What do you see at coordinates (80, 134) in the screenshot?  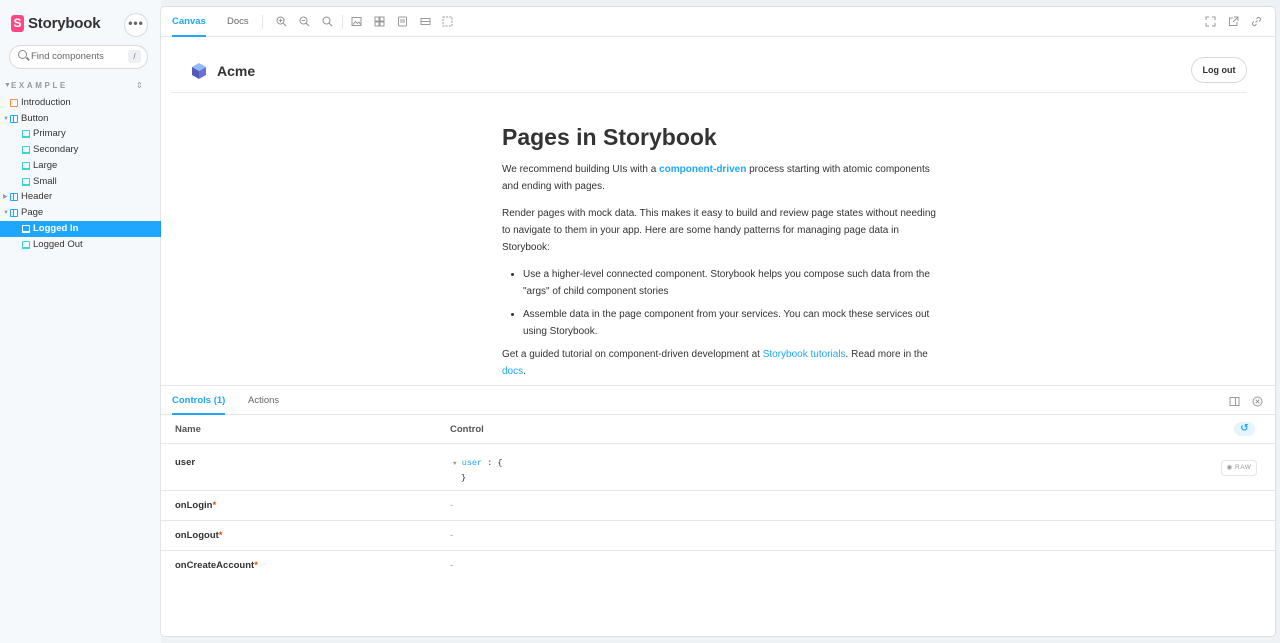 I see `sidebar-item-primary: Primary` at bounding box center [80, 134].